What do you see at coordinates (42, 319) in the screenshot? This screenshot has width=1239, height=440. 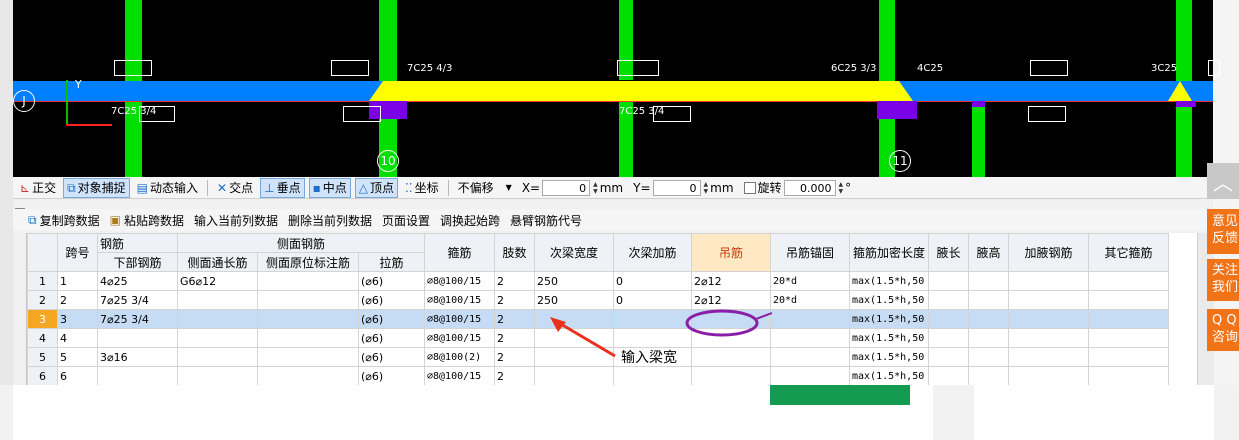 I see `row-number: 3` at bounding box center [42, 319].